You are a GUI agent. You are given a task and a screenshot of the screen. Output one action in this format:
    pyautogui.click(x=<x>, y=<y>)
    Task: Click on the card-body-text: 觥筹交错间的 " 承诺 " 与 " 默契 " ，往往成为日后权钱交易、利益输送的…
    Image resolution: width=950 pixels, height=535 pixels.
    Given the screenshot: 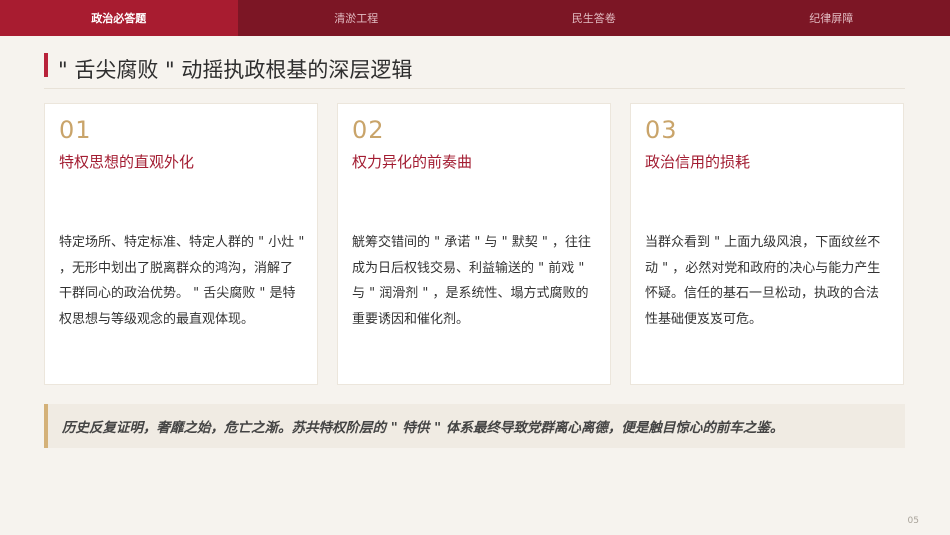 What is the action you would take?
    pyautogui.click(x=471, y=281)
    